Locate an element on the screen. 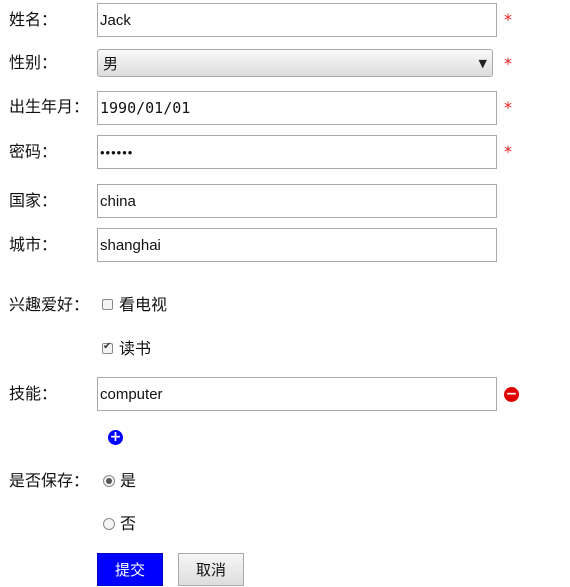 The width and height of the screenshot is (570, 587). gender-select-value: 男 is located at coordinates (111, 63).